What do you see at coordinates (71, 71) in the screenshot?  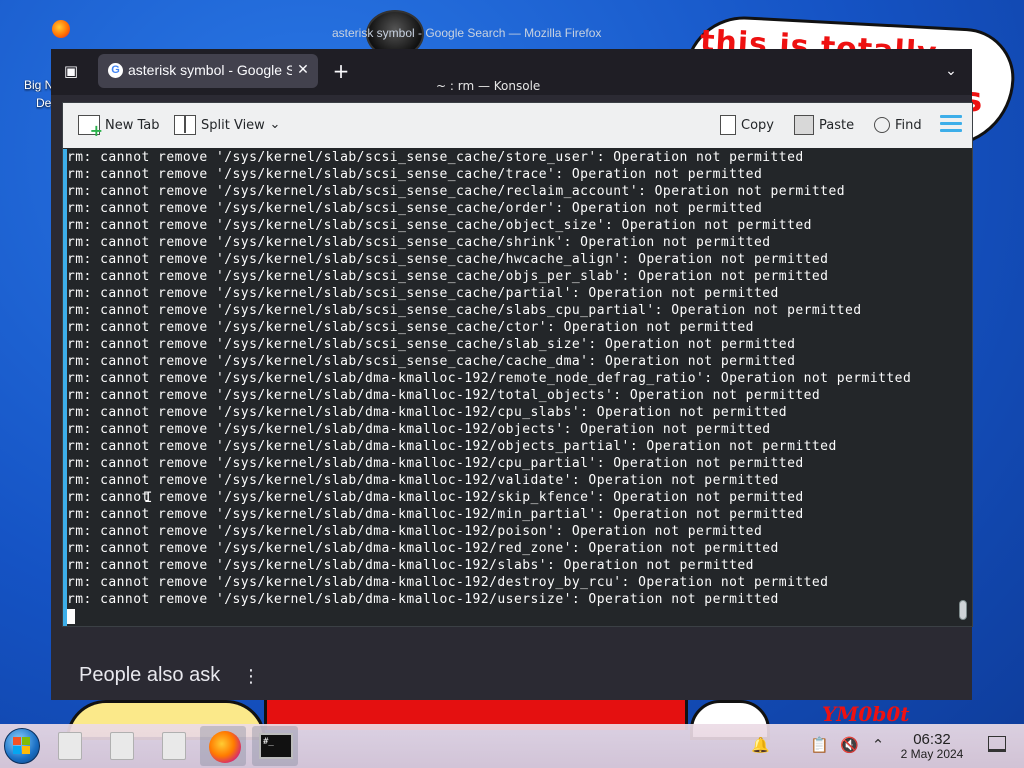 I see `list-all-tabs-icon: ▣` at bounding box center [71, 71].